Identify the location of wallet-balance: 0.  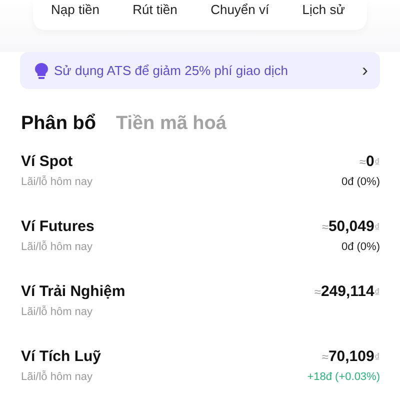
(370, 161).